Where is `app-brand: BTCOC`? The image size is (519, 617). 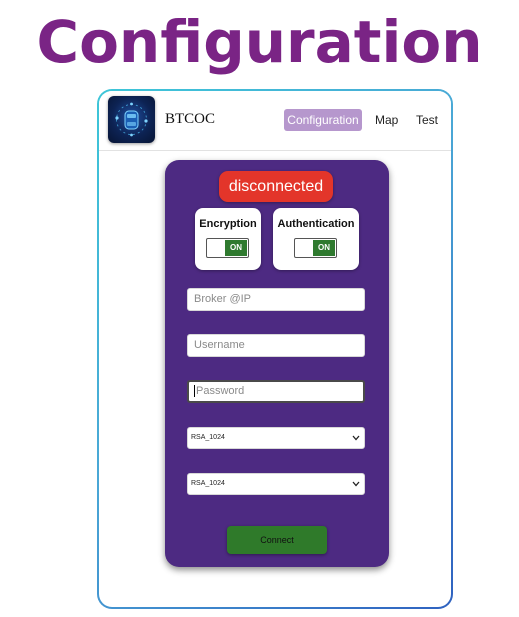 app-brand: BTCOC is located at coordinates (190, 119).